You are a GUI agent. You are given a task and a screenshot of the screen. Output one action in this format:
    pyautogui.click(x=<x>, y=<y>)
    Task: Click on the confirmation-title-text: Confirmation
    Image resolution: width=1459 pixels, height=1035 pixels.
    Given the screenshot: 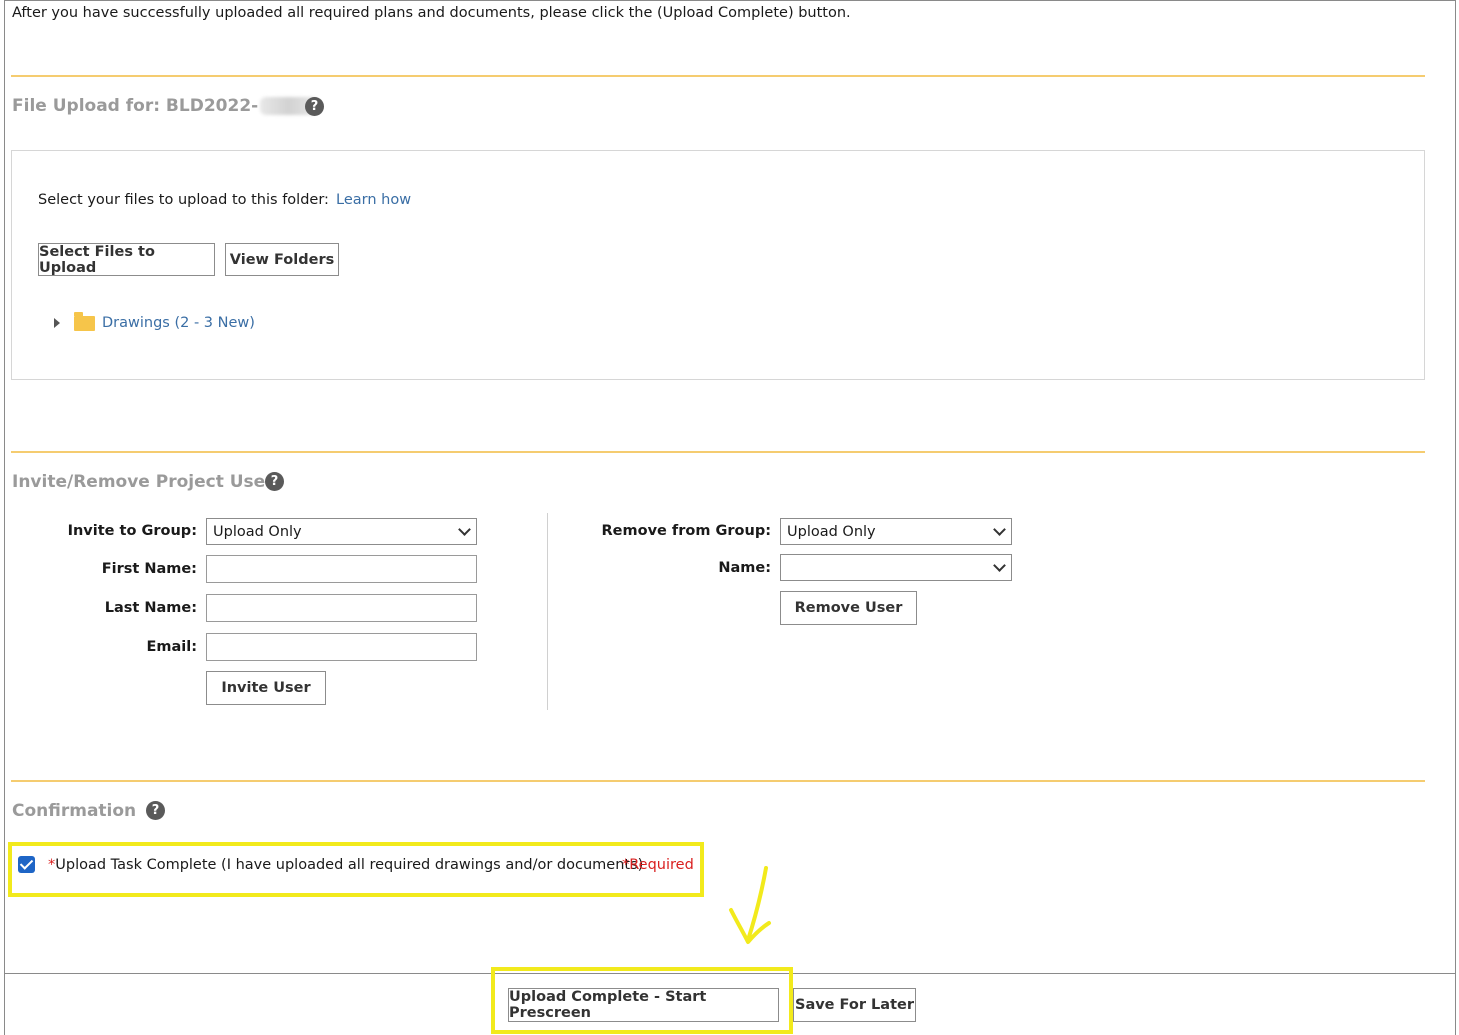 What is the action you would take?
    pyautogui.click(x=74, y=811)
    